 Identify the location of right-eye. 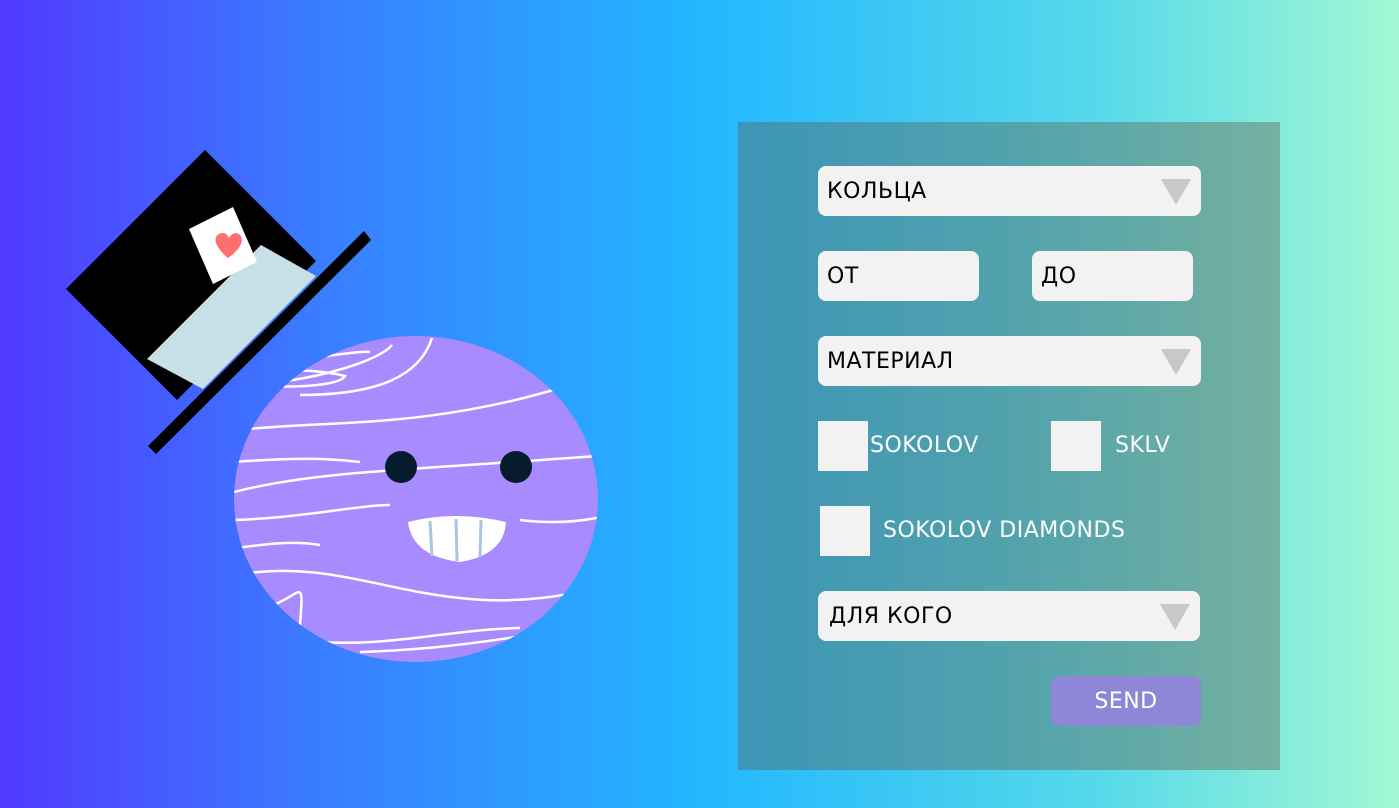
(516, 467).